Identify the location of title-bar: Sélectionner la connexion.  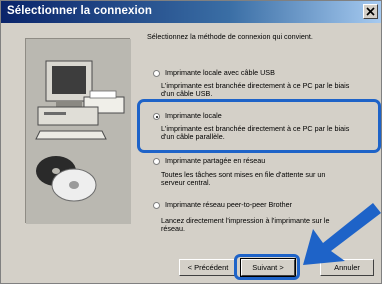
(191, 12).